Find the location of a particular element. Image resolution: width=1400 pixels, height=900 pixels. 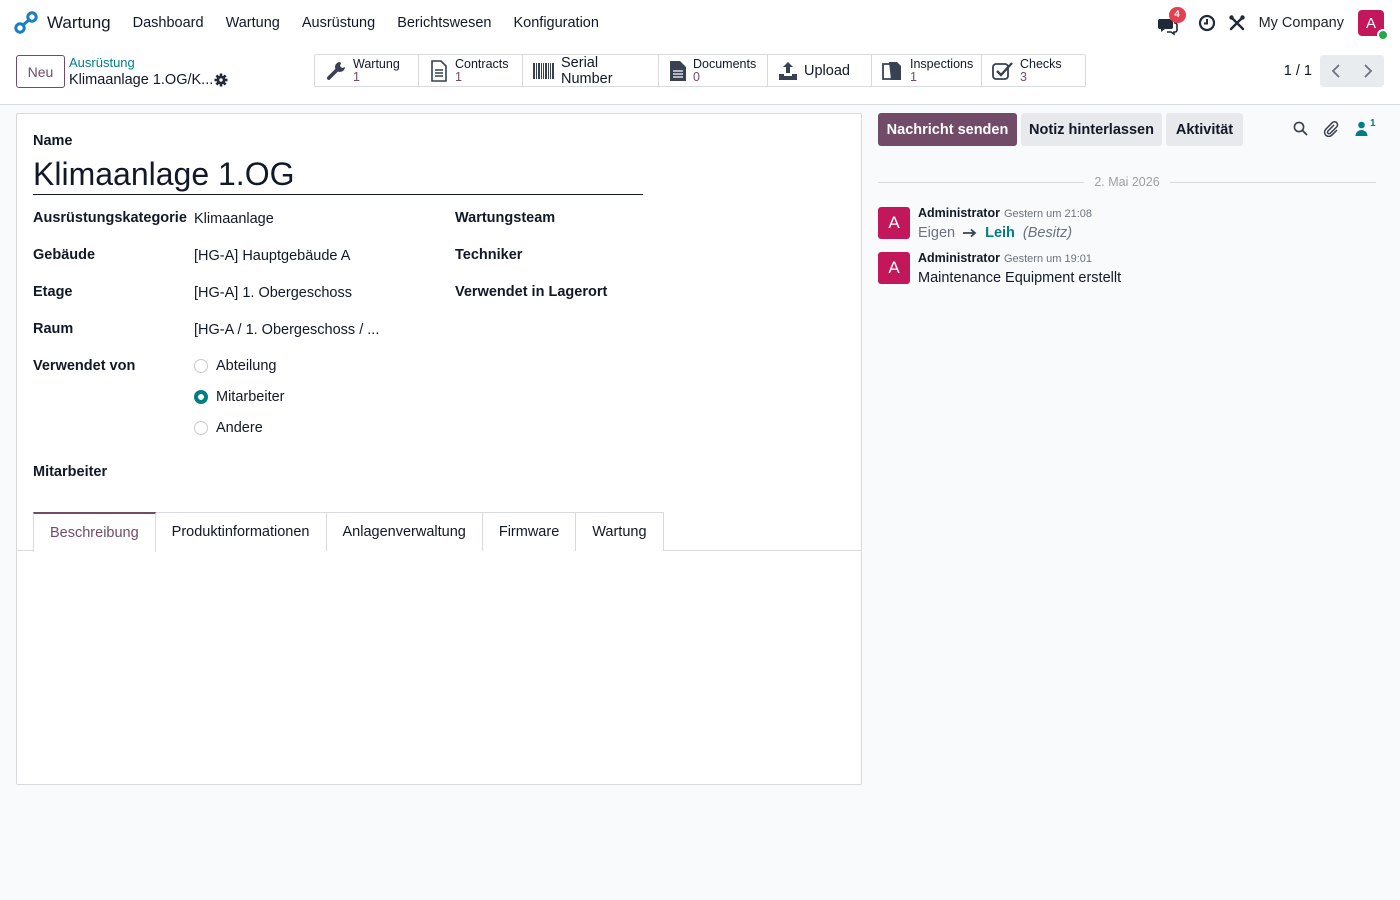

app-logo-icon is located at coordinates (26, 22).